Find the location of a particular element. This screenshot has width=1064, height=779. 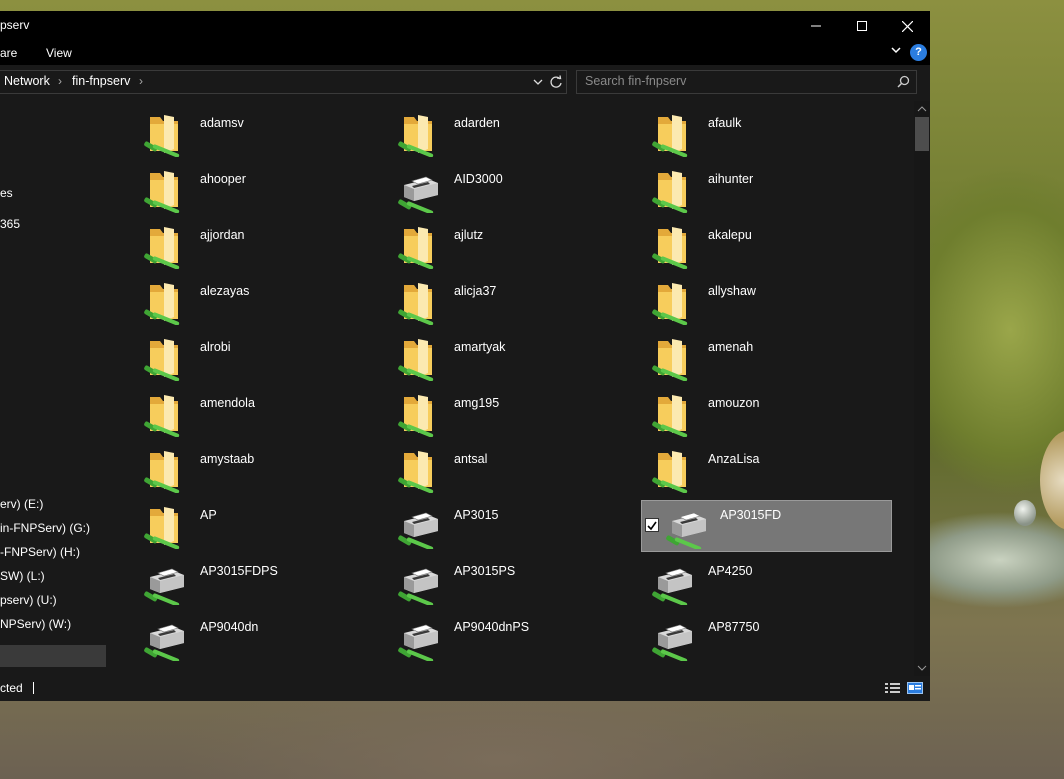

list-item: alicja37 is located at coordinates (512, 302).